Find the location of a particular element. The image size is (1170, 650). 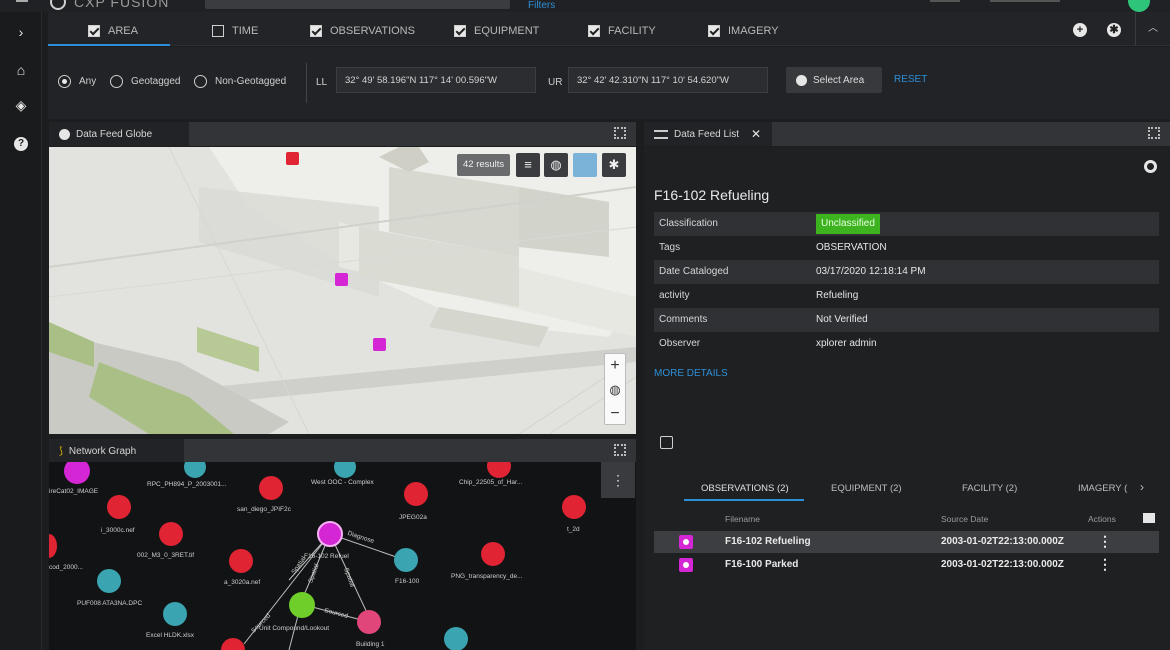

globe-reset-icon: ◍ is located at coordinates (615, 390).